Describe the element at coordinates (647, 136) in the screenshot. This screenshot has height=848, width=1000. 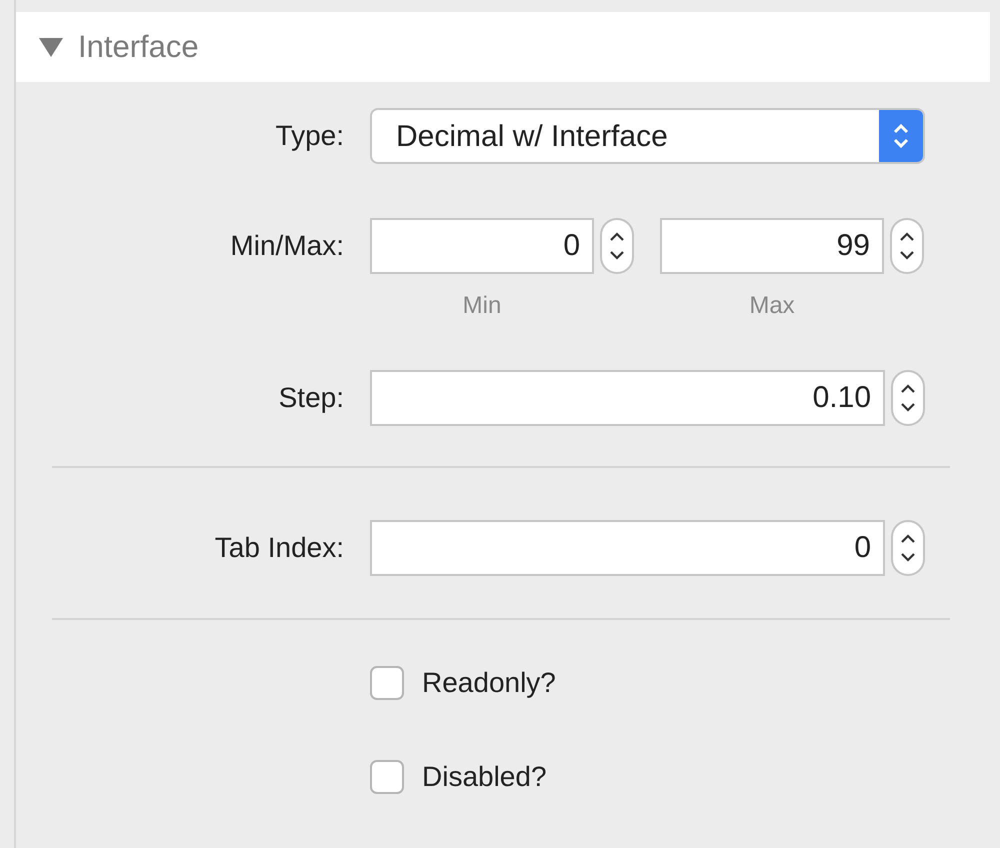
I see `type-dropdown: Decimal w/ Interface` at that location.